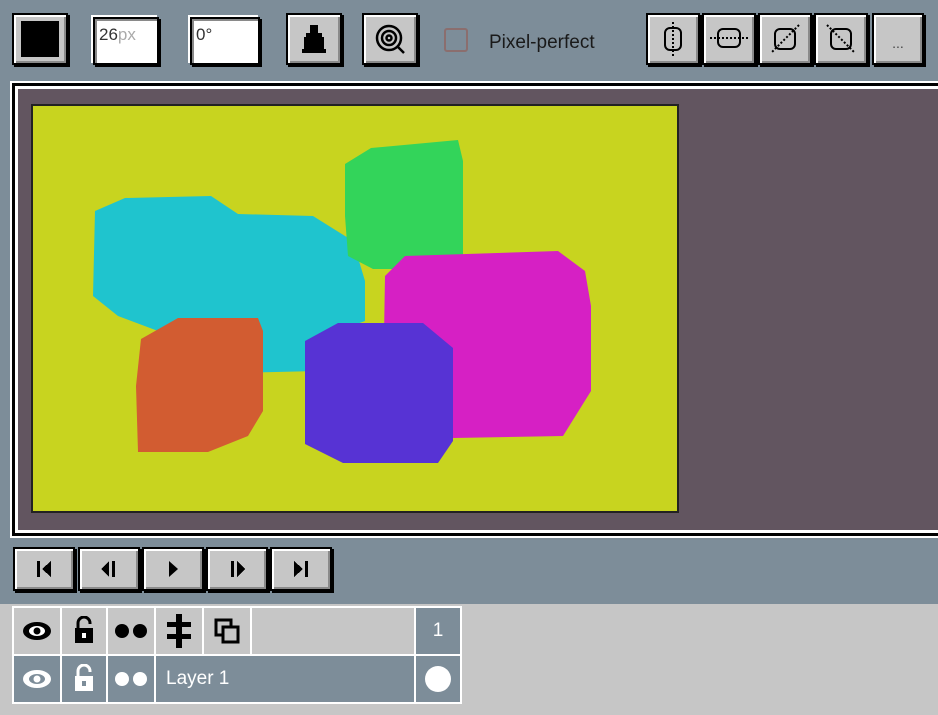 The height and width of the screenshot is (715, 938). Describe the element at coordinates (126, 34) in the screenshot. I see `brush-size-unit: px` at that location.